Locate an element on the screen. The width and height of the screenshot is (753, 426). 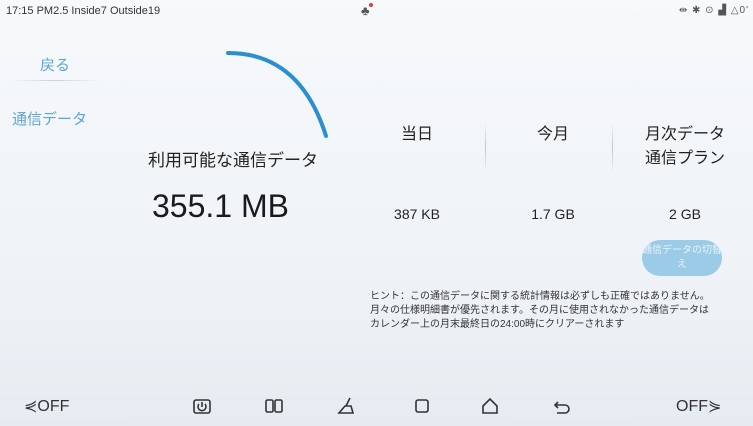
monthly-plan-header-line2: 通信プラン is located at coordinates (684, 158).